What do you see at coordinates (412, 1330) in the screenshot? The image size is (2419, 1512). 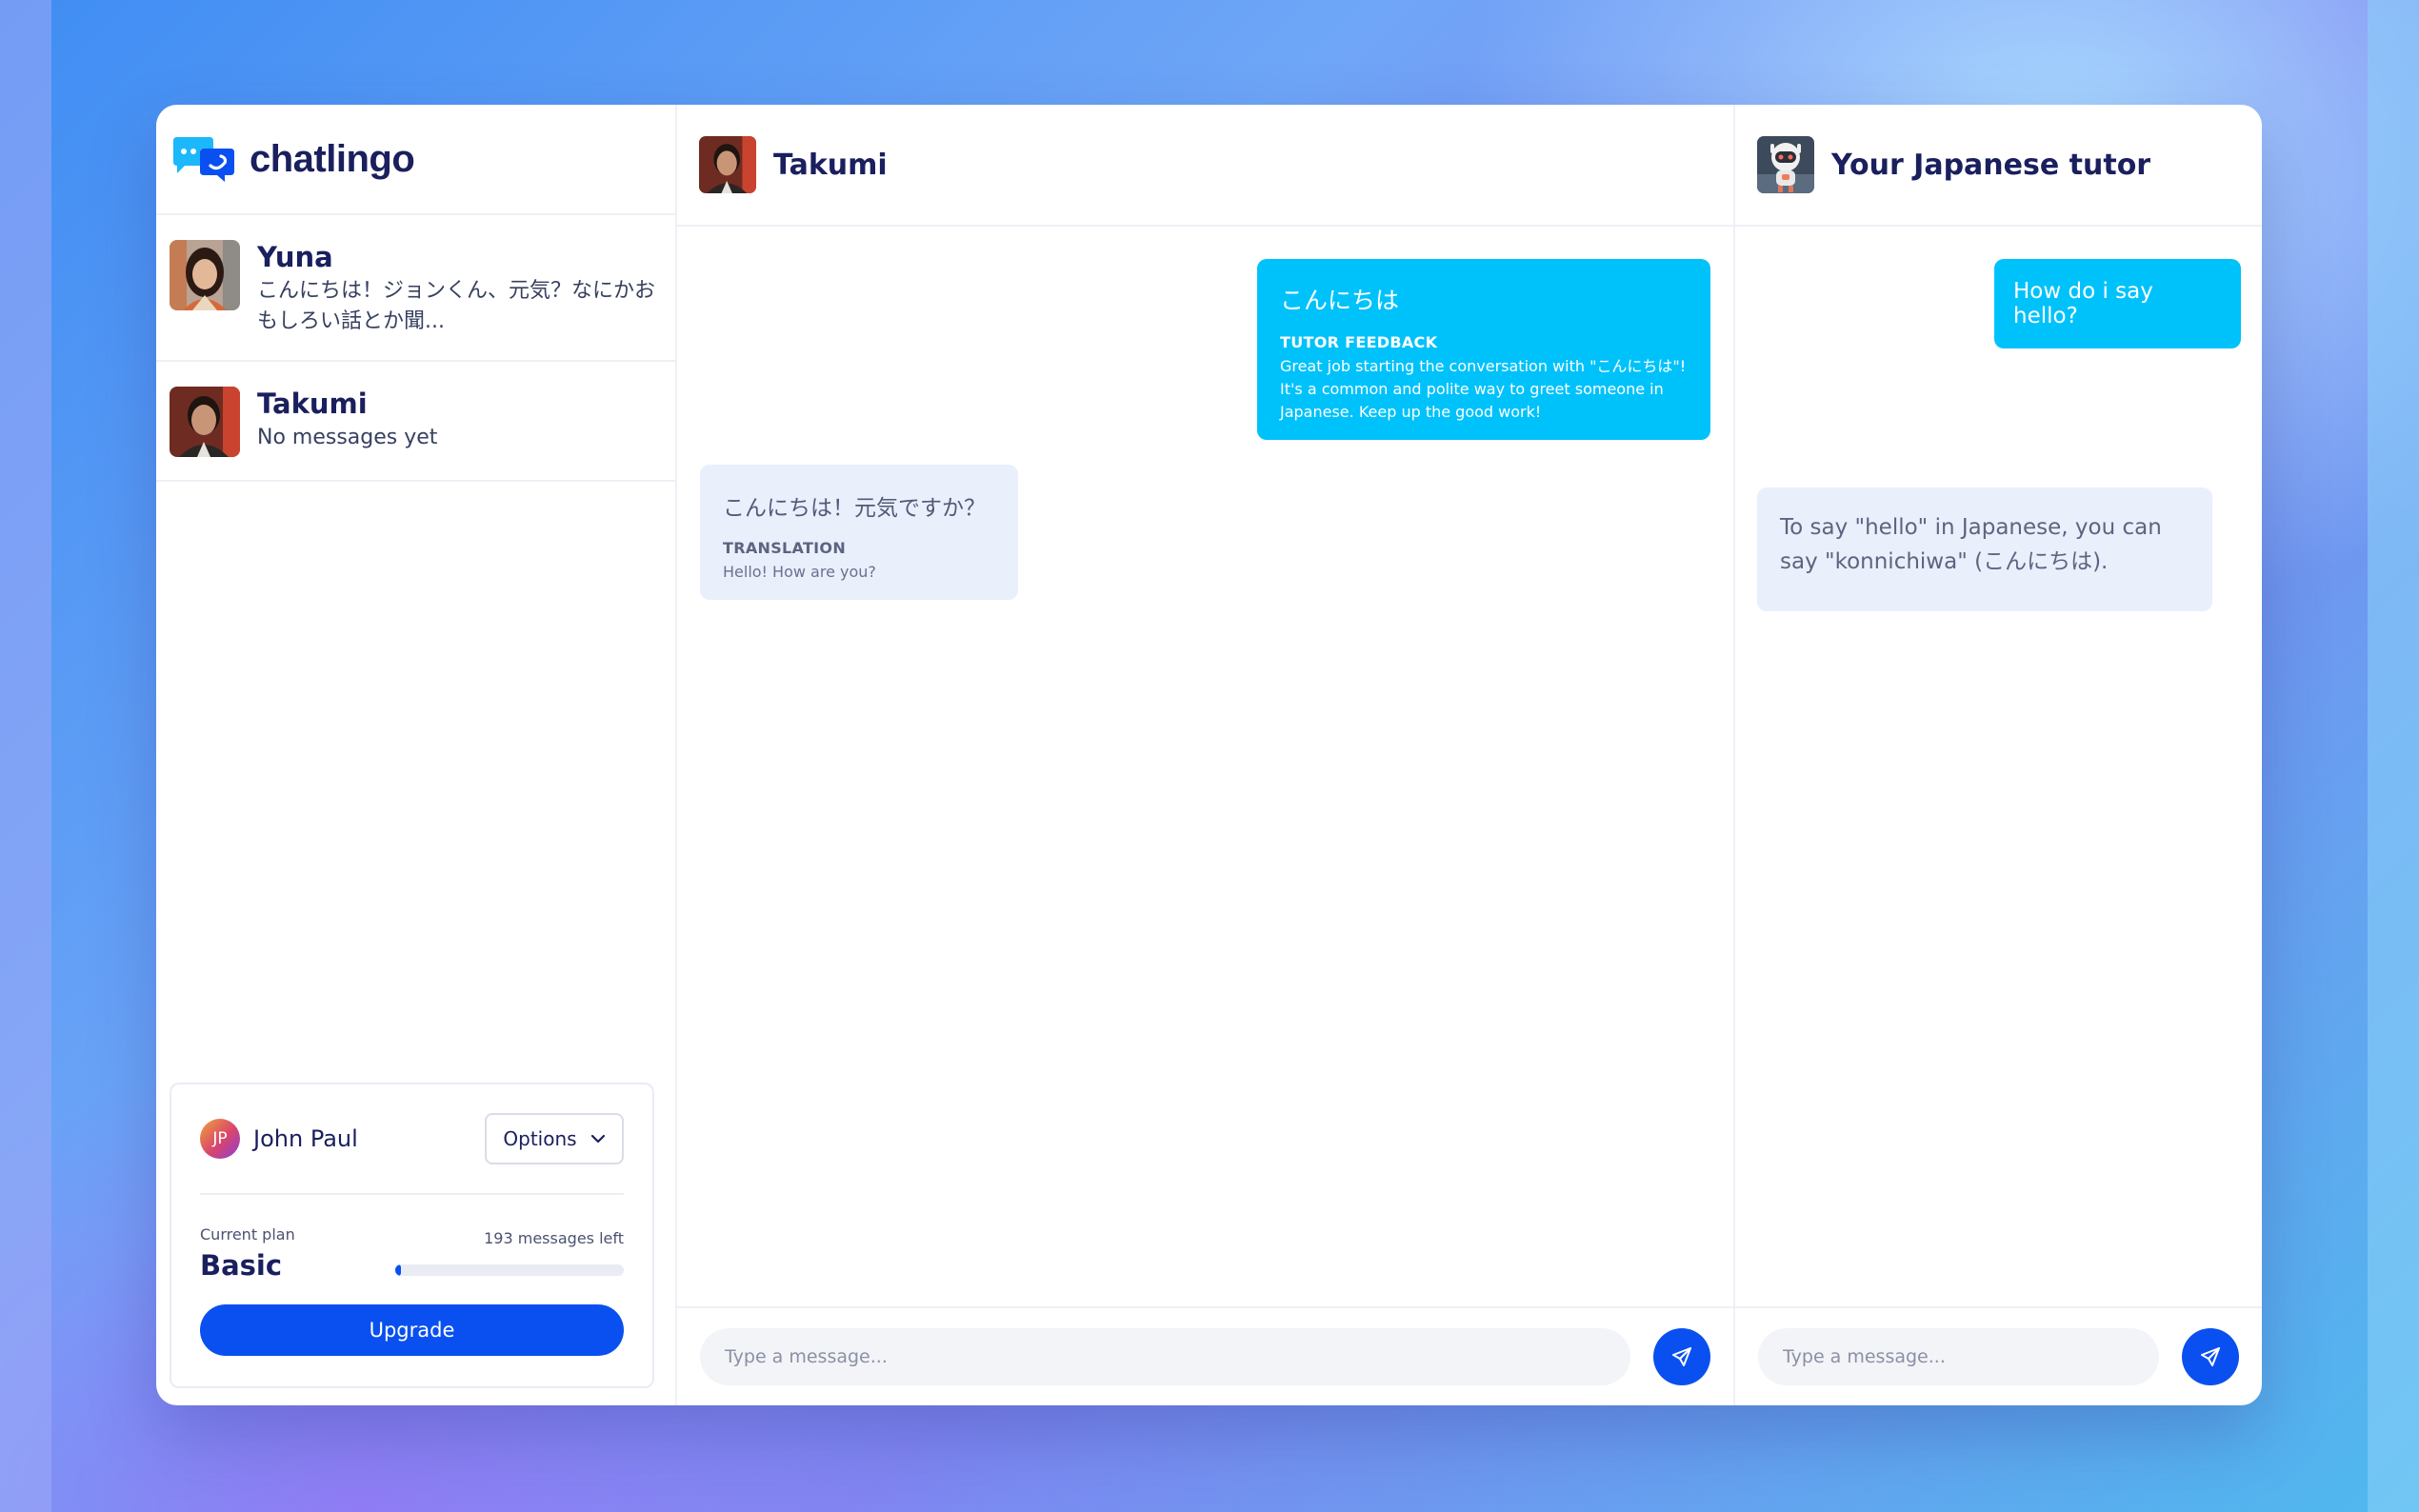 I see `upgrade-button: Upgrade` at bounding box center [412, 1330].